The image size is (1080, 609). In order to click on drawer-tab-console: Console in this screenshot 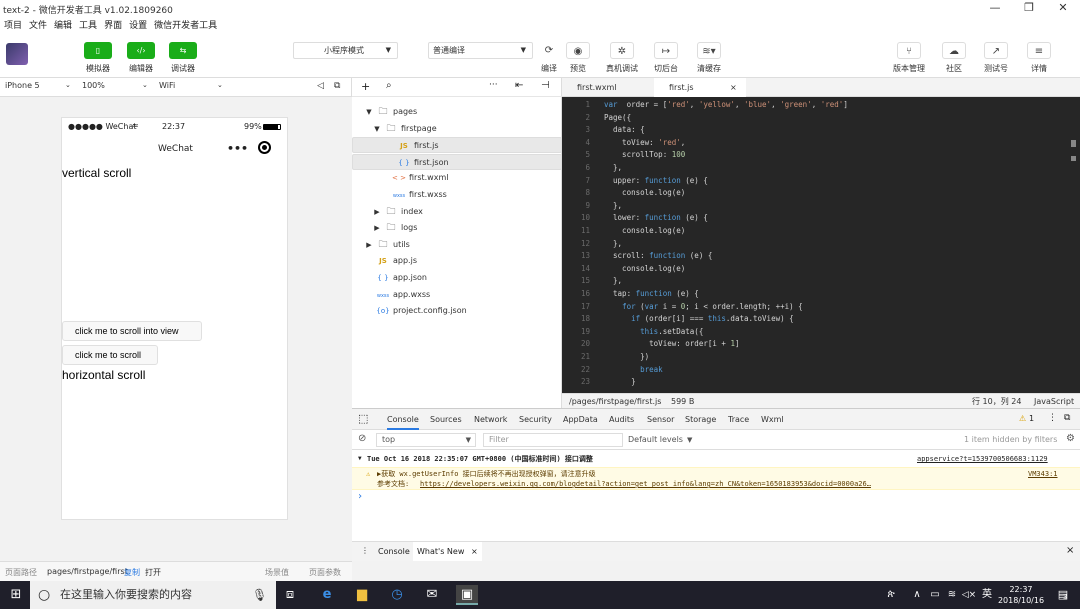, I will do `click(394, 551)`.